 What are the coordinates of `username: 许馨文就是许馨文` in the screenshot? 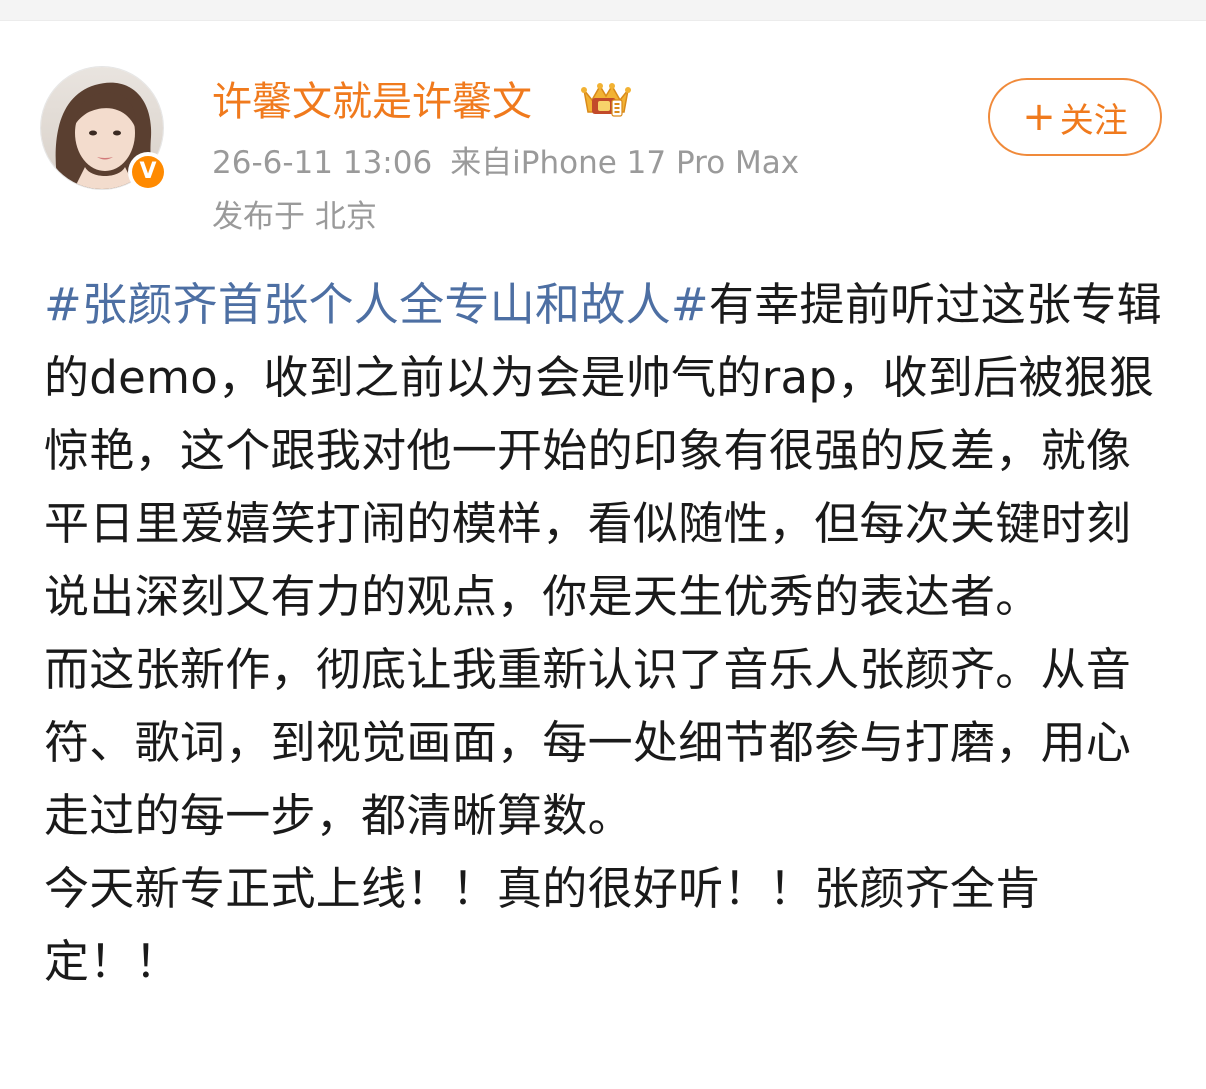 It's located at (372, 102).